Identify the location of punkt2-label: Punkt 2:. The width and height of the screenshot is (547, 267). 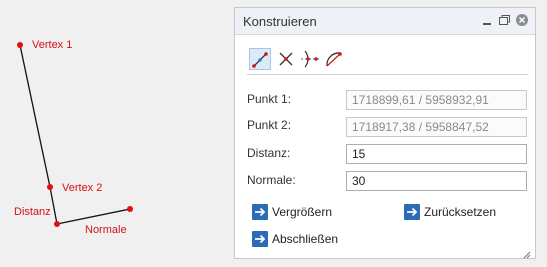
(269, 125).